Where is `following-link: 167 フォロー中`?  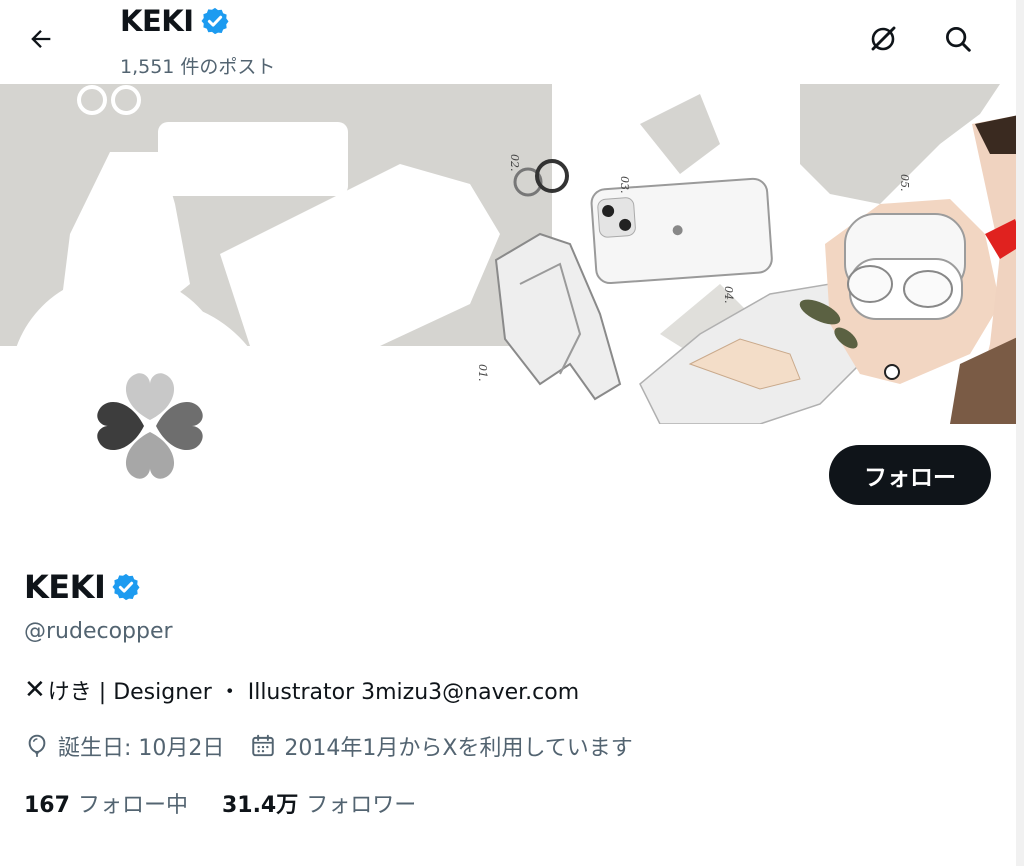 following-link: 167 フォロー中 is located at coordinates (106, 803).